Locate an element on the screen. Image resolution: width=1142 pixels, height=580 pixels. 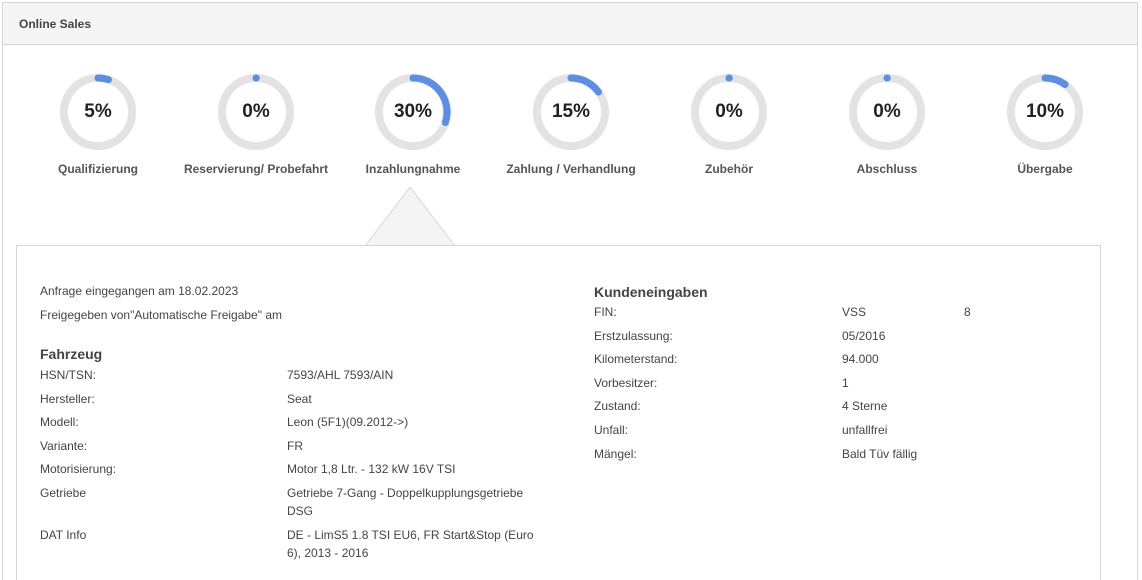
gauge-value: 5% is located at coordinates (98, 111).